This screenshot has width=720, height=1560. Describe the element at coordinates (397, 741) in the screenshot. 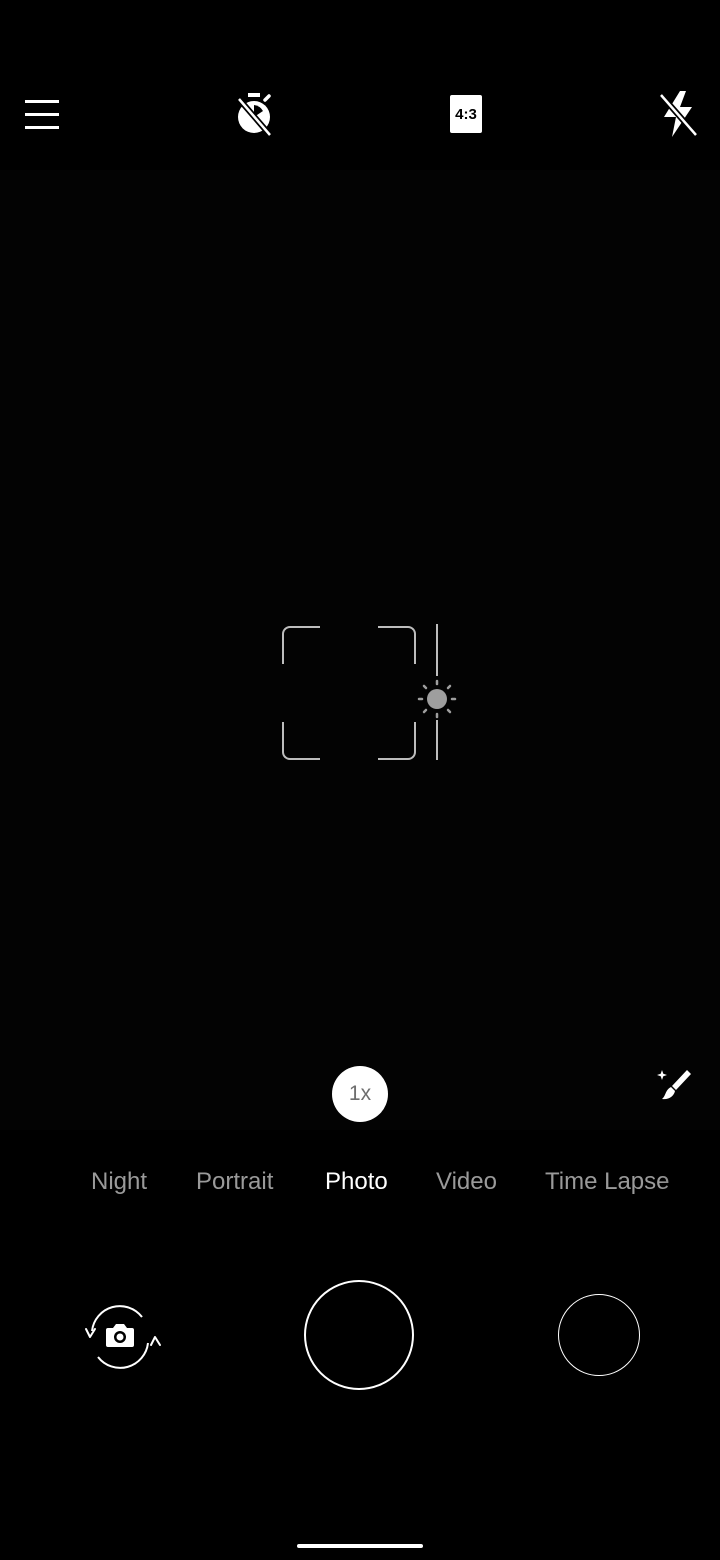

I see `focus-corner-bottom-right` at that location.